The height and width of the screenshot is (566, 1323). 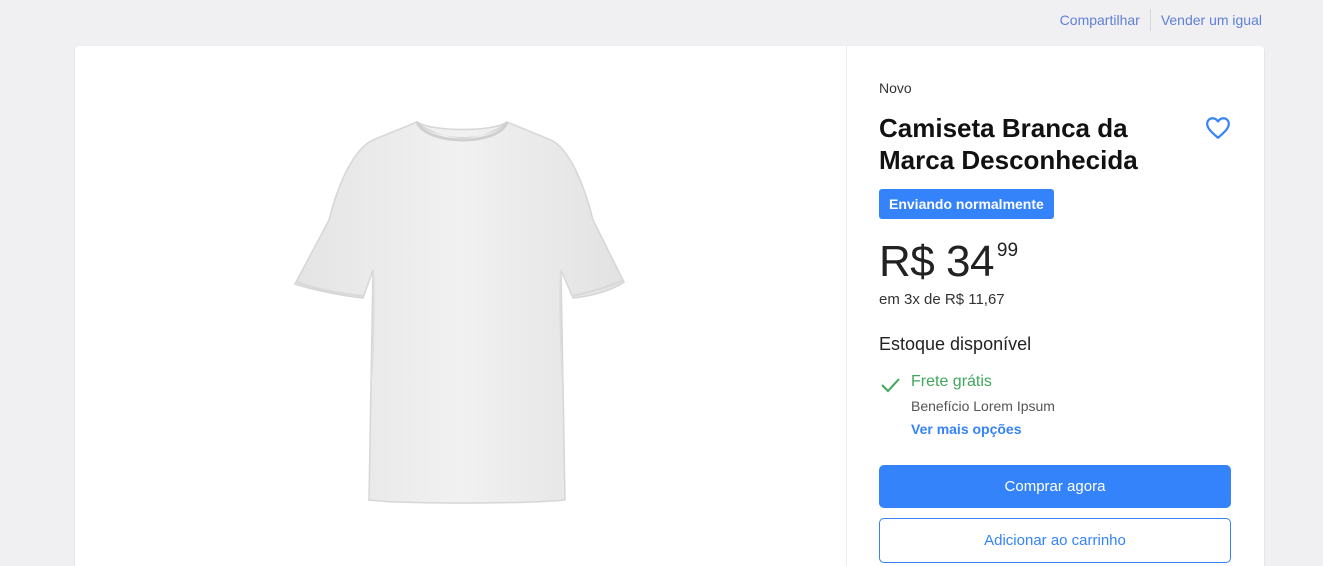 I want to click on price: R$ 34 99, so click(x=948, y=262).